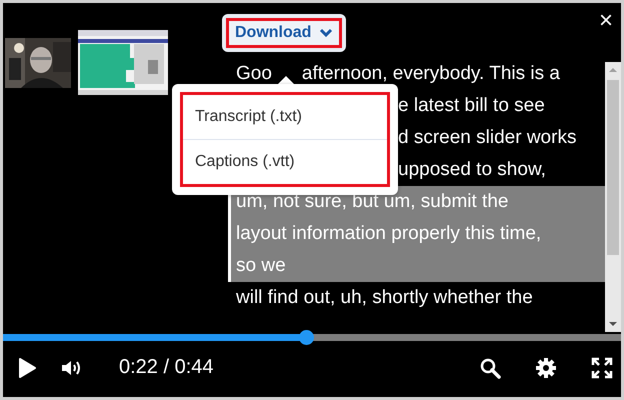 This screenshot has height=400, width=624. I want to click on time-display: 0:22 / 0:44, so click(166, 367).